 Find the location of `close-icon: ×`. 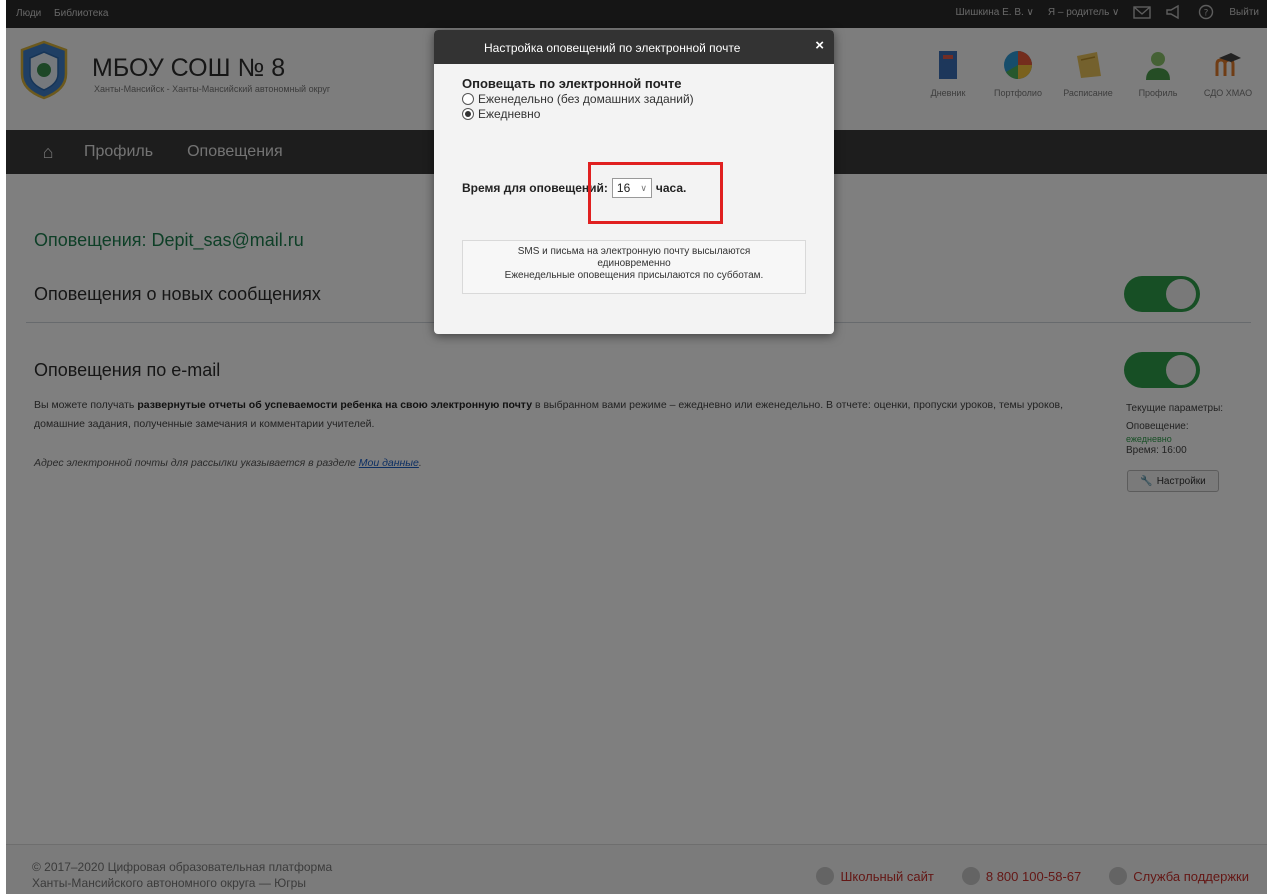

close-icon: × is located at coordinates (819, 45).